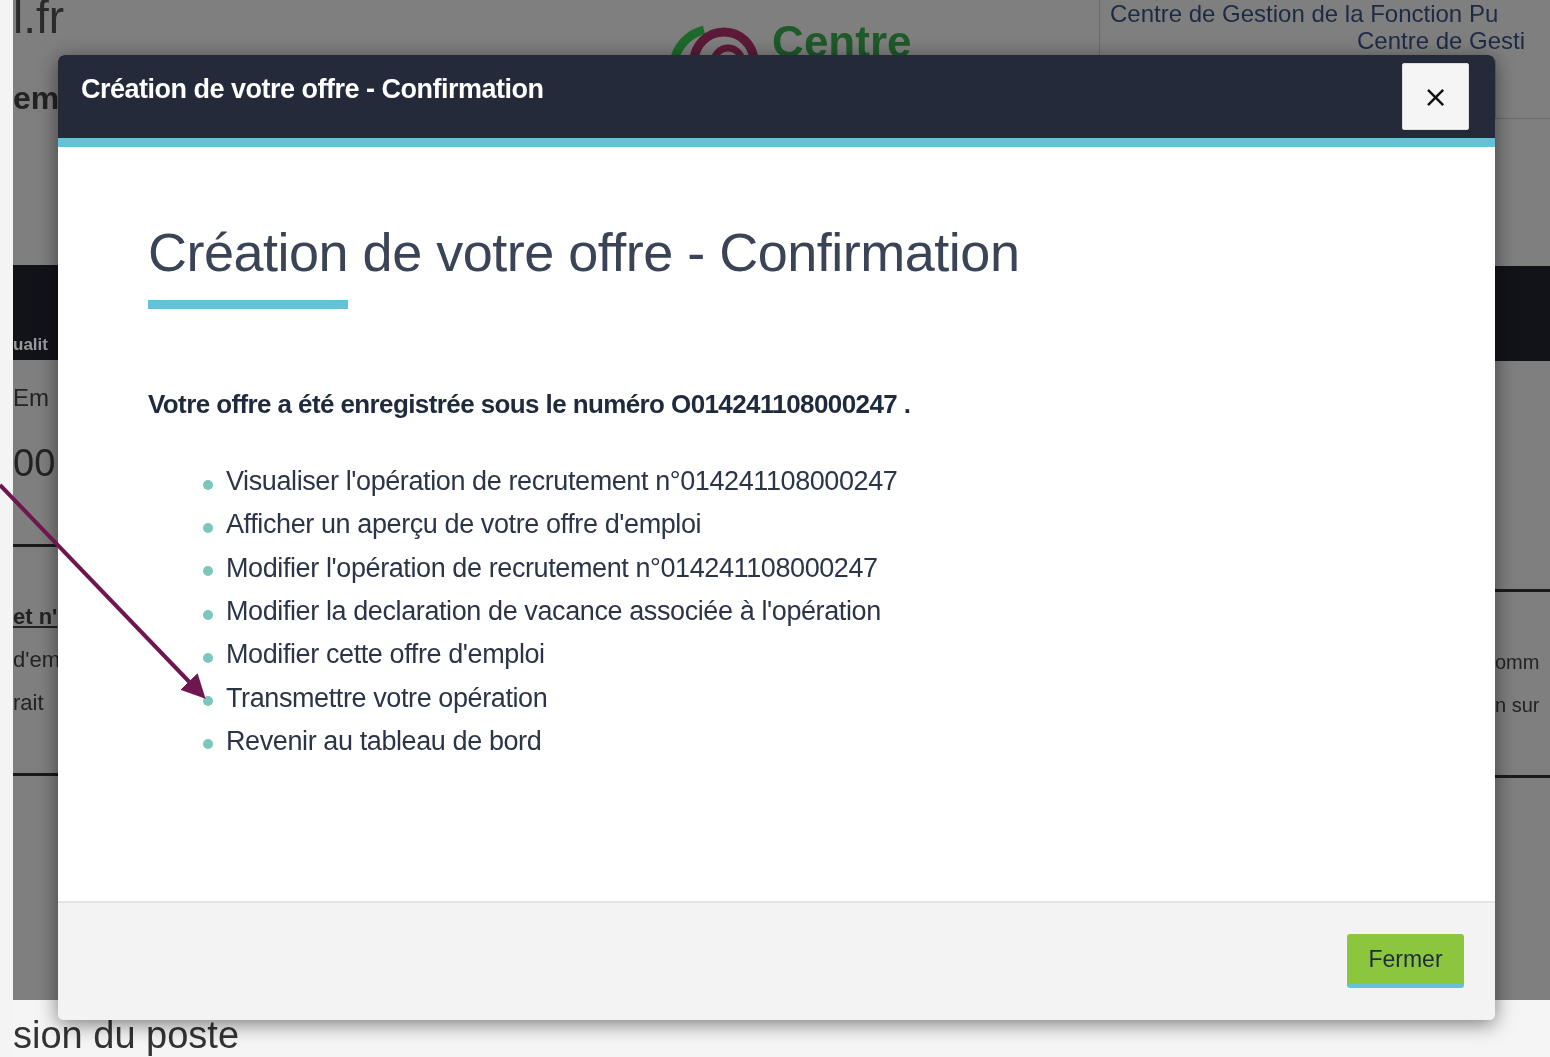  Describe the element at coordinates (1518, 705) in the screenshot. I see `text-fragment: n sur` at that location.